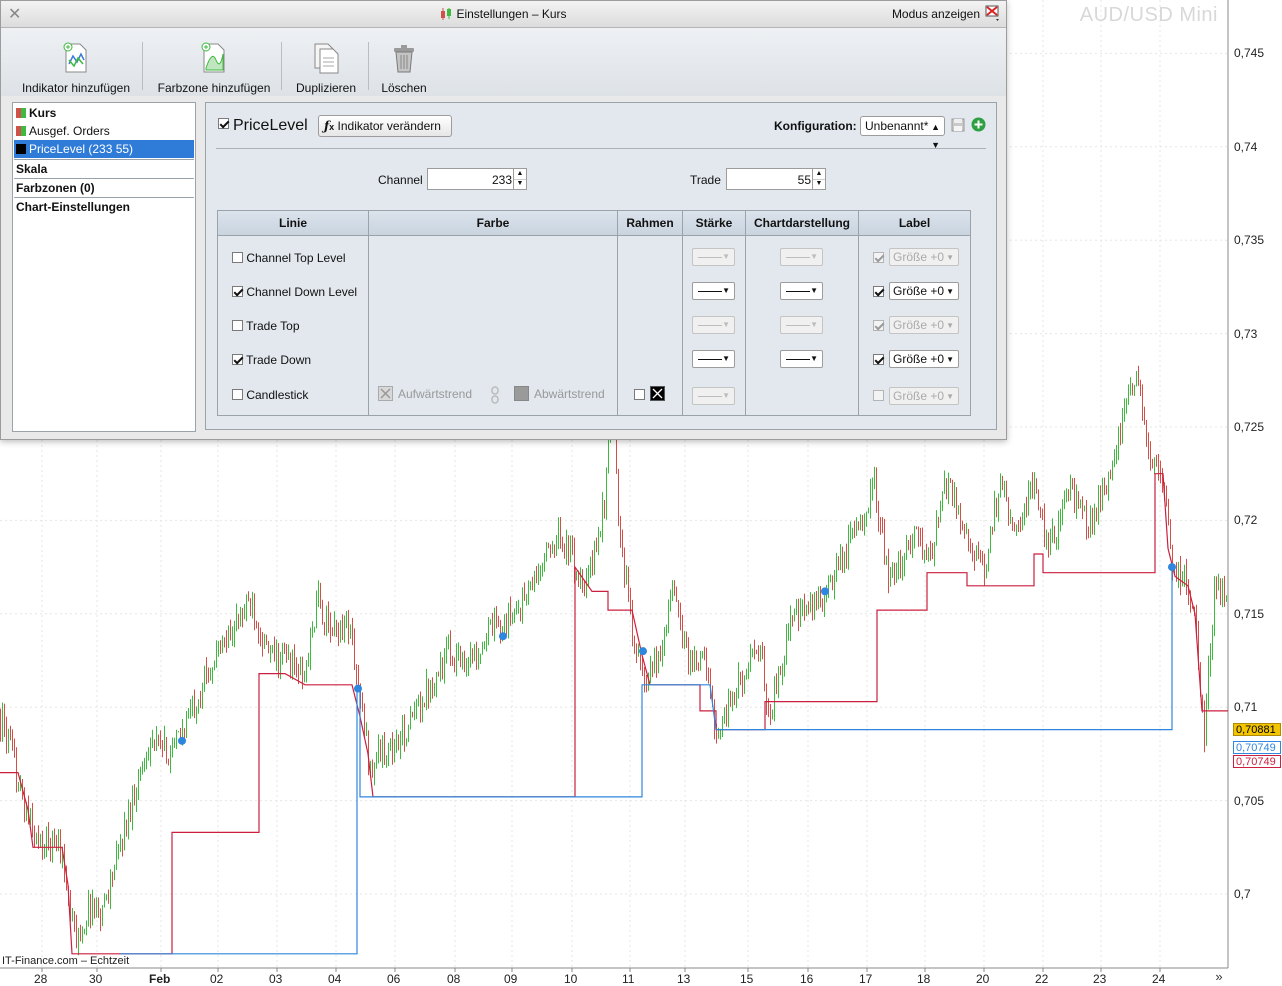 This screenshot has width=1282, height=986. What do you see at coordinates (385, 126) in the screenshot?
I see `change-indicator-button: ƒx Indikator verändern` at bounding box center [385, 126].